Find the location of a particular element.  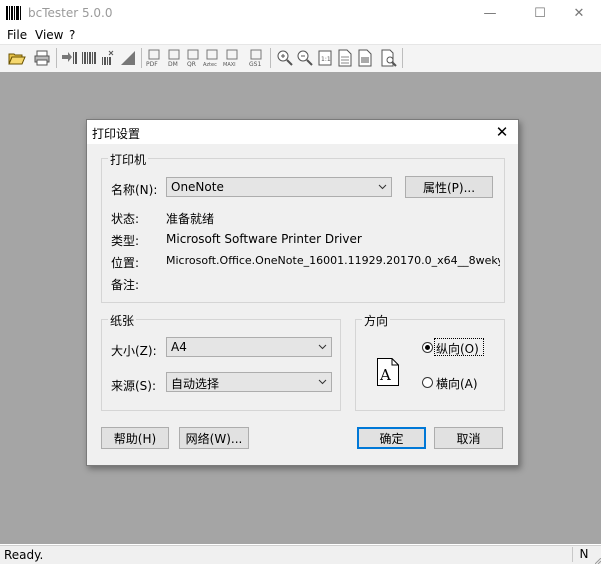

barcode-app-icon is located at coordinates (13, 13).